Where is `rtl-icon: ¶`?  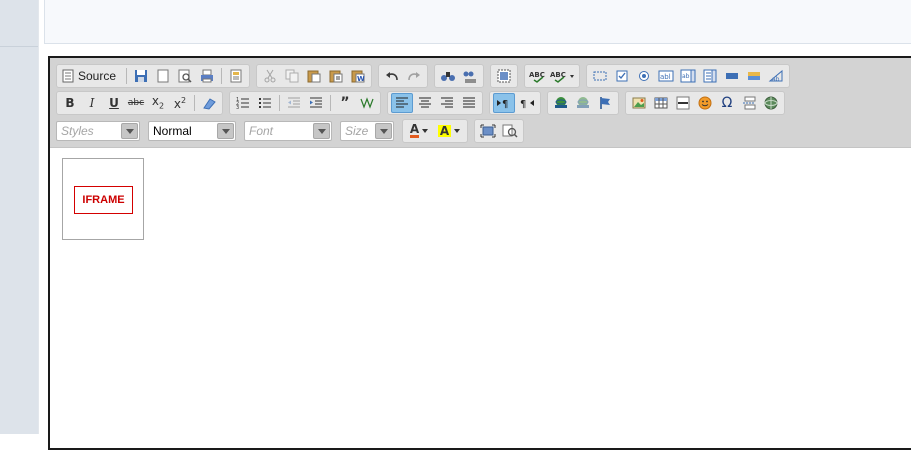
rtl-icon: ¶ is located at coordinates (527, 103).